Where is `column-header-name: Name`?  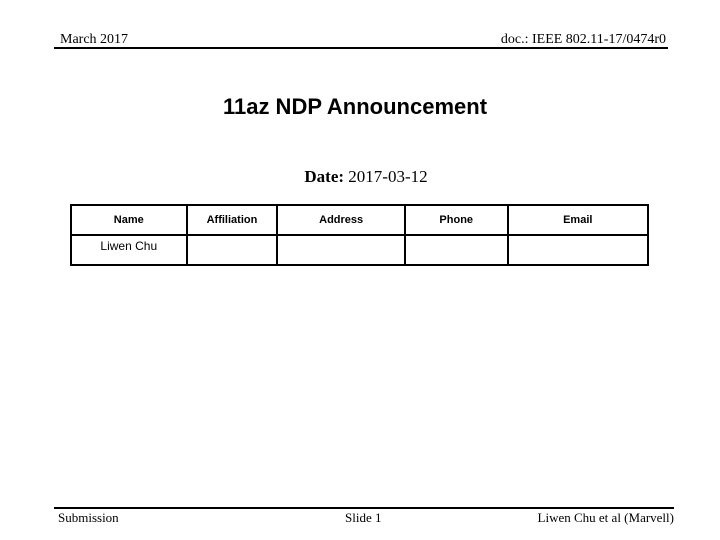 column-header-name: Name is located at coordinates (129, 220).